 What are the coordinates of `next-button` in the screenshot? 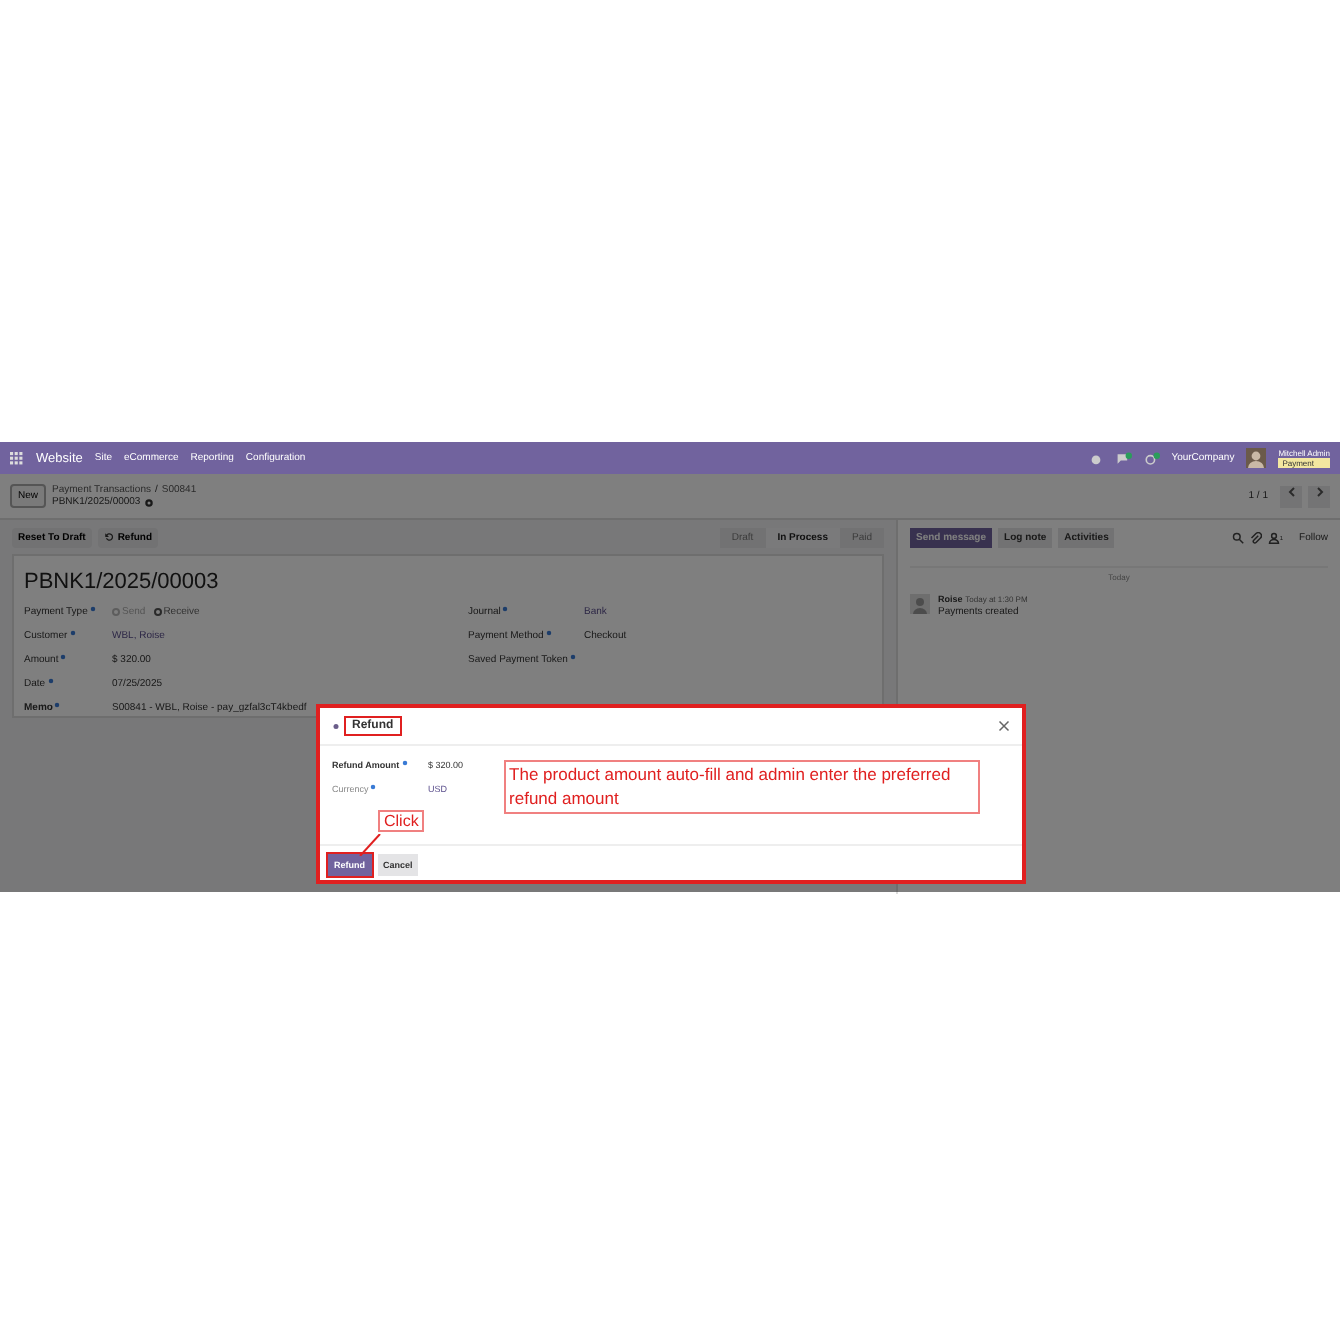 It's located at (1319, 496).